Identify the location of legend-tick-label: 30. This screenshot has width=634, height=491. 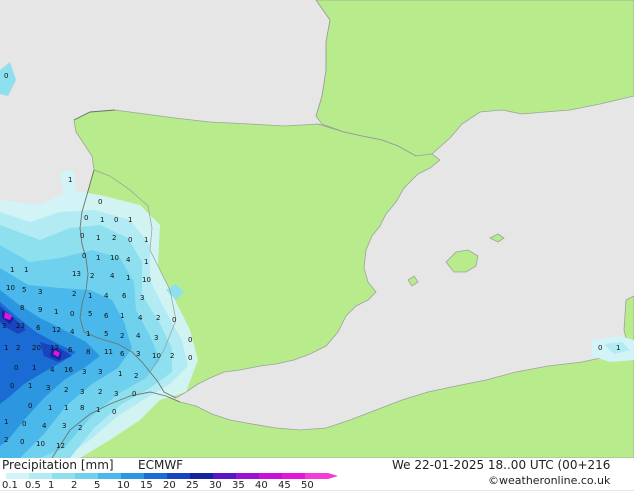
(215, 485).